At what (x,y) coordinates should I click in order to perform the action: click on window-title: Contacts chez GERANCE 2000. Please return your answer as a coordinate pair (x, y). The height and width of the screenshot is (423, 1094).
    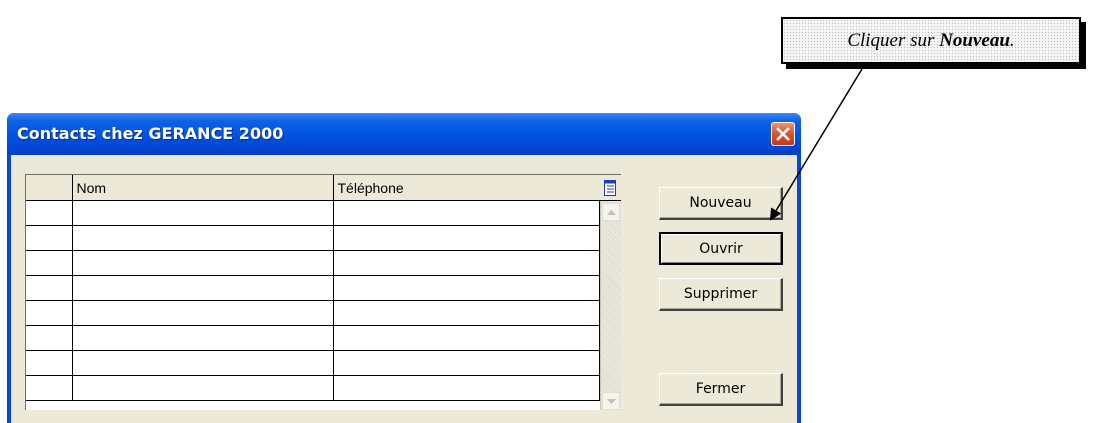
    Looking at the image, I should click on (150, 133).